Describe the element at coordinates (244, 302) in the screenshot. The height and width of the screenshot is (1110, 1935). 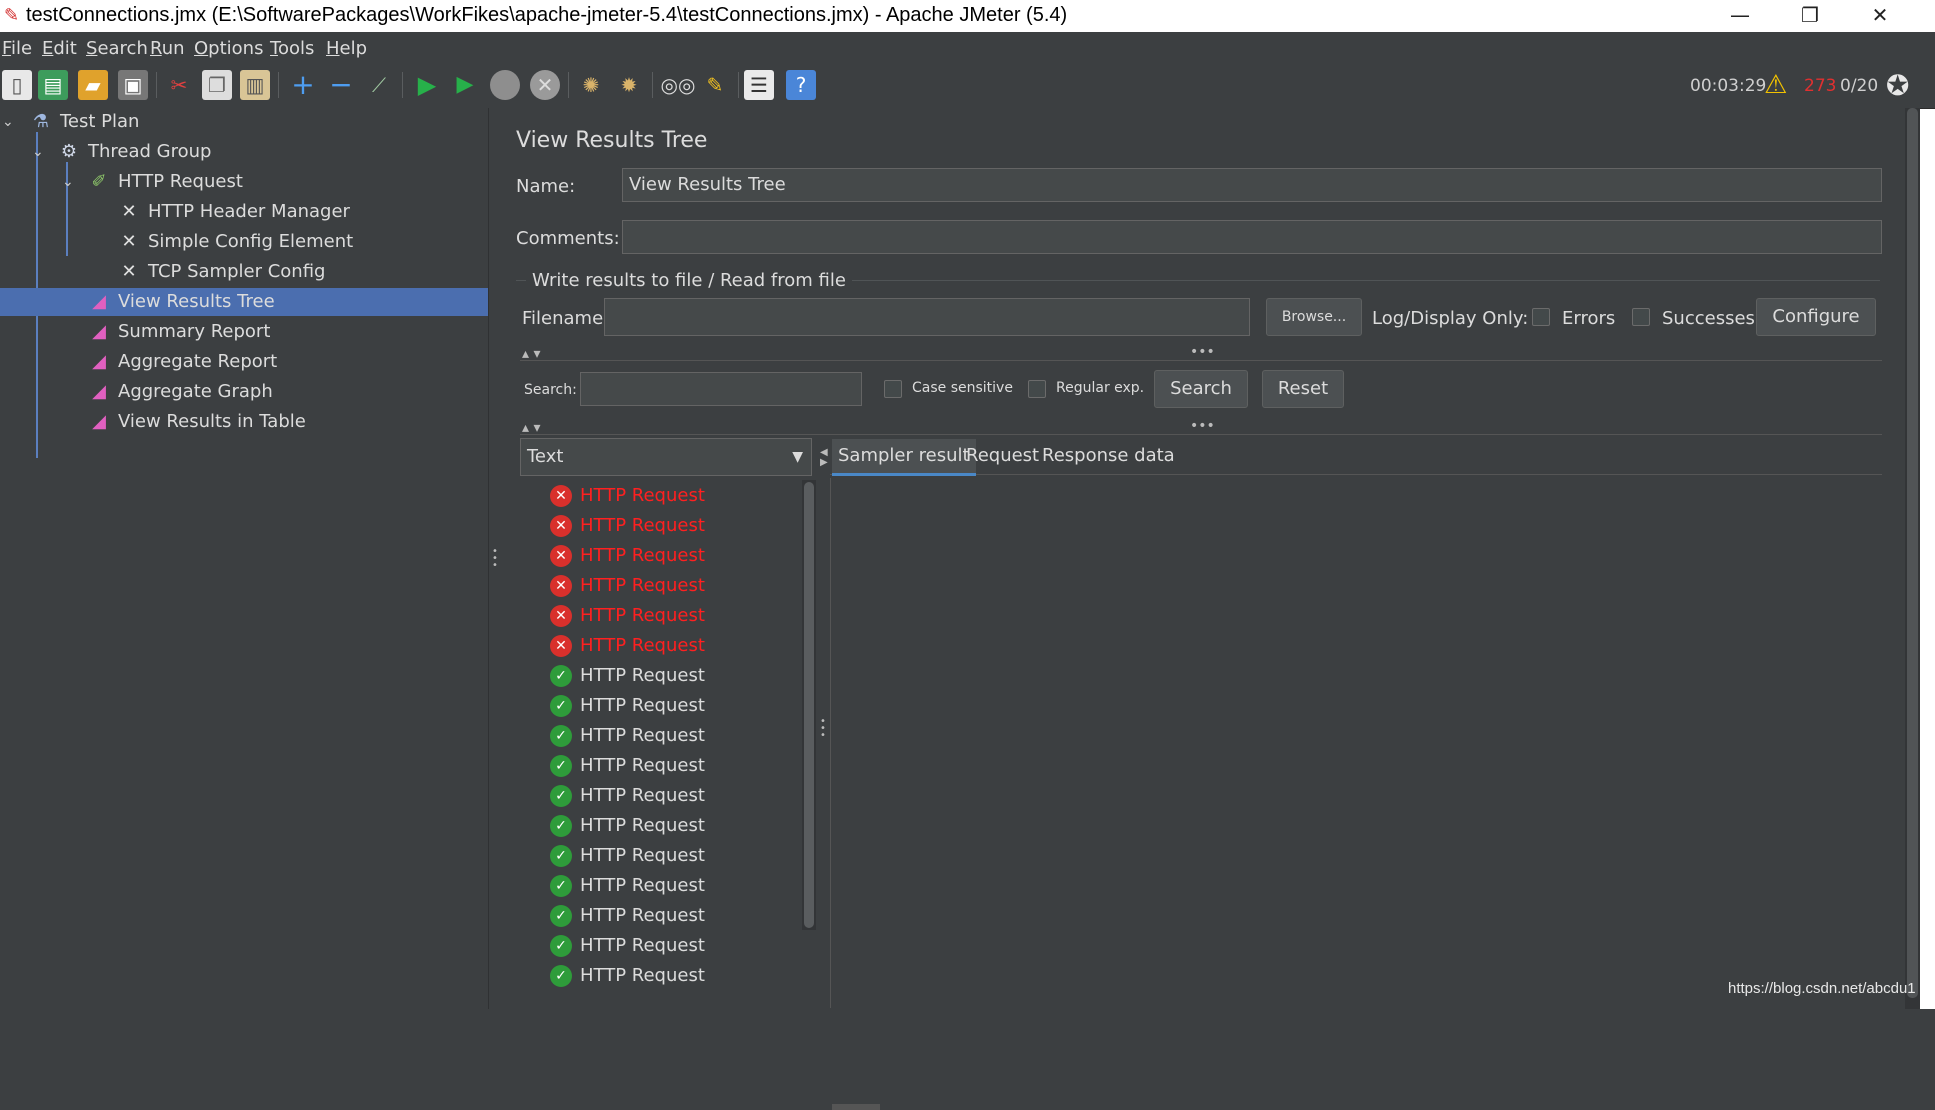
I see `tree-item-view-results-tree: ◢ View Results Tree` at that location.